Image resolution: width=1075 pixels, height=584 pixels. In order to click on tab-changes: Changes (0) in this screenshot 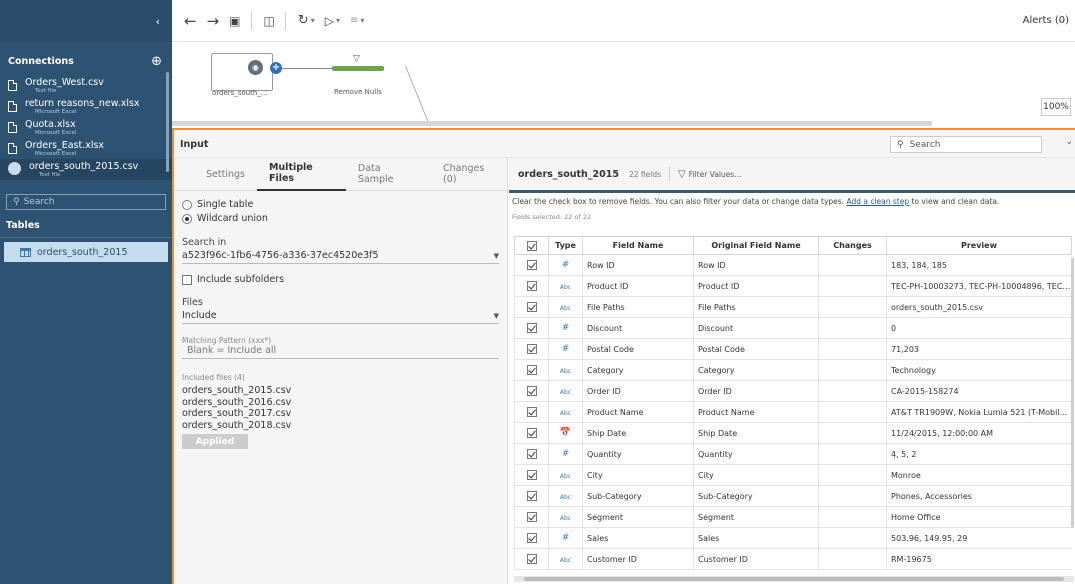, I will do `click(469, 174)`.